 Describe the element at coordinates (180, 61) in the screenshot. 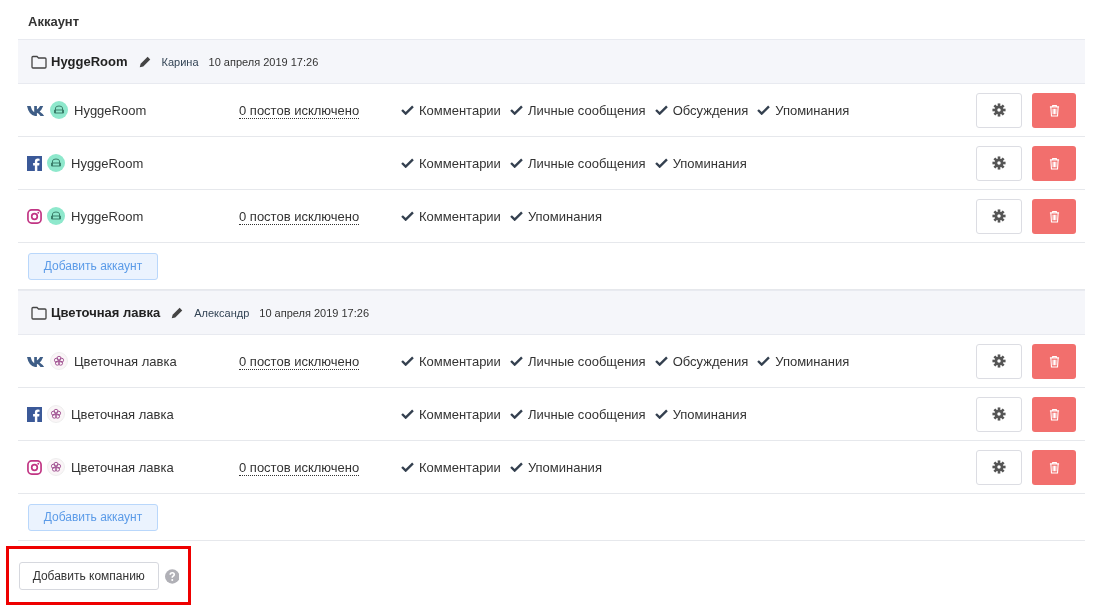

I see `author-name: Карина` at that location.